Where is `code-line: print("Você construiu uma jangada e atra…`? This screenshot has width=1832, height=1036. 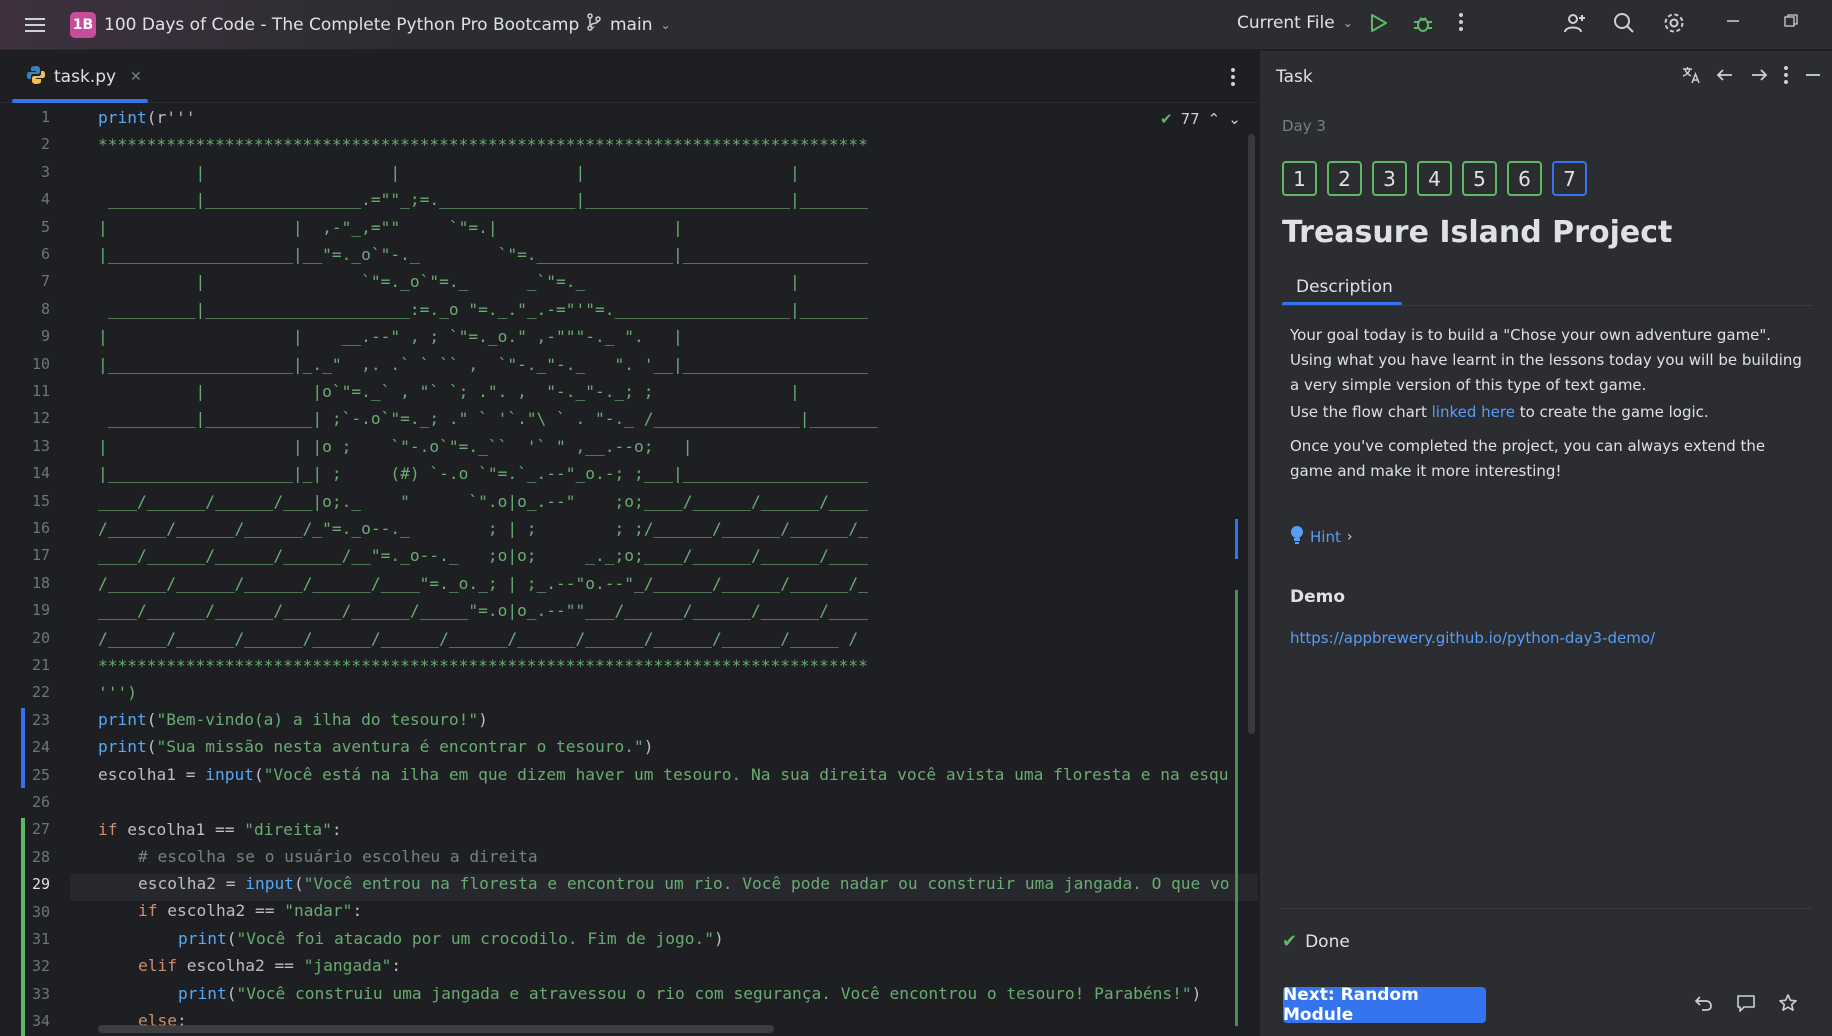 code-line: print("Você construiu uma jangada e atra… is located at coordinates (690, 993).